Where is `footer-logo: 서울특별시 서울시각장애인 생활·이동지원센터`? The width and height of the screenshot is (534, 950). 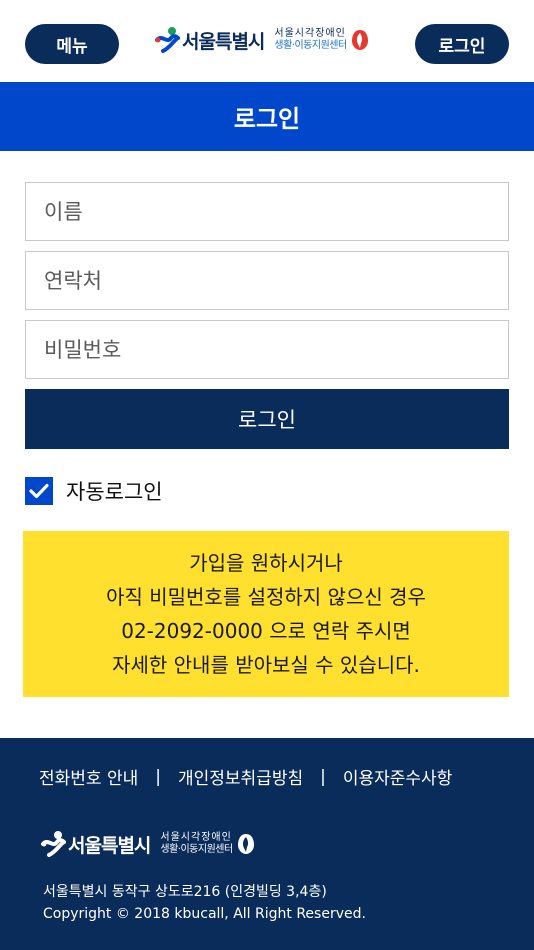 footer-logo: 서울특별시 서울시각장애인 생활·이동지원센터 is located at coordinates (147, 844).